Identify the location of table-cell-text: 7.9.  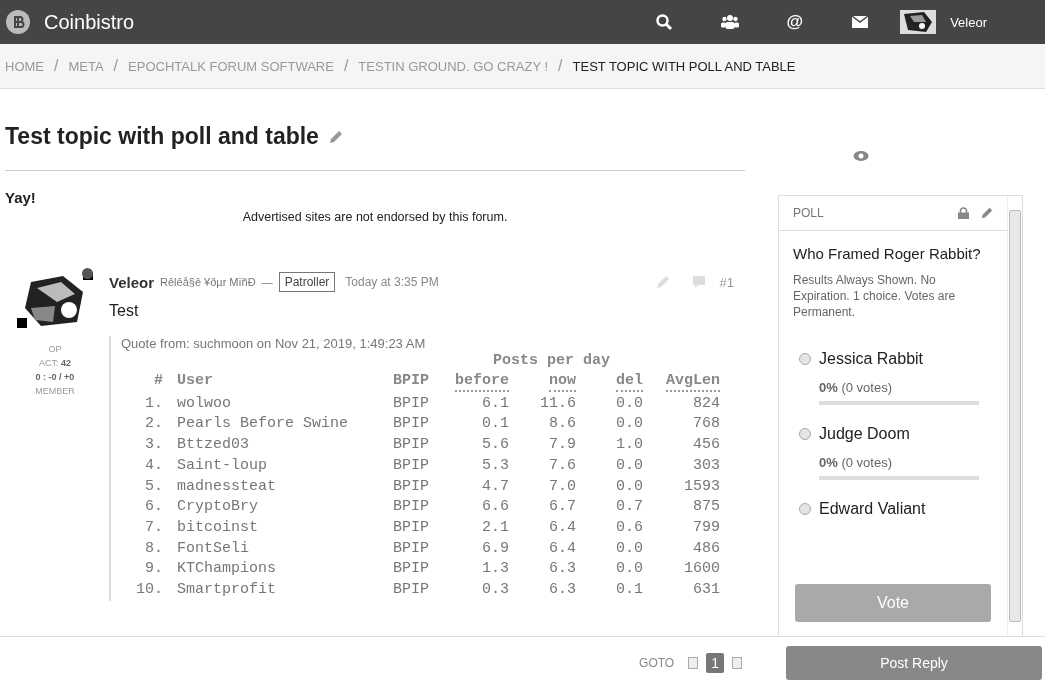
(562, 445).